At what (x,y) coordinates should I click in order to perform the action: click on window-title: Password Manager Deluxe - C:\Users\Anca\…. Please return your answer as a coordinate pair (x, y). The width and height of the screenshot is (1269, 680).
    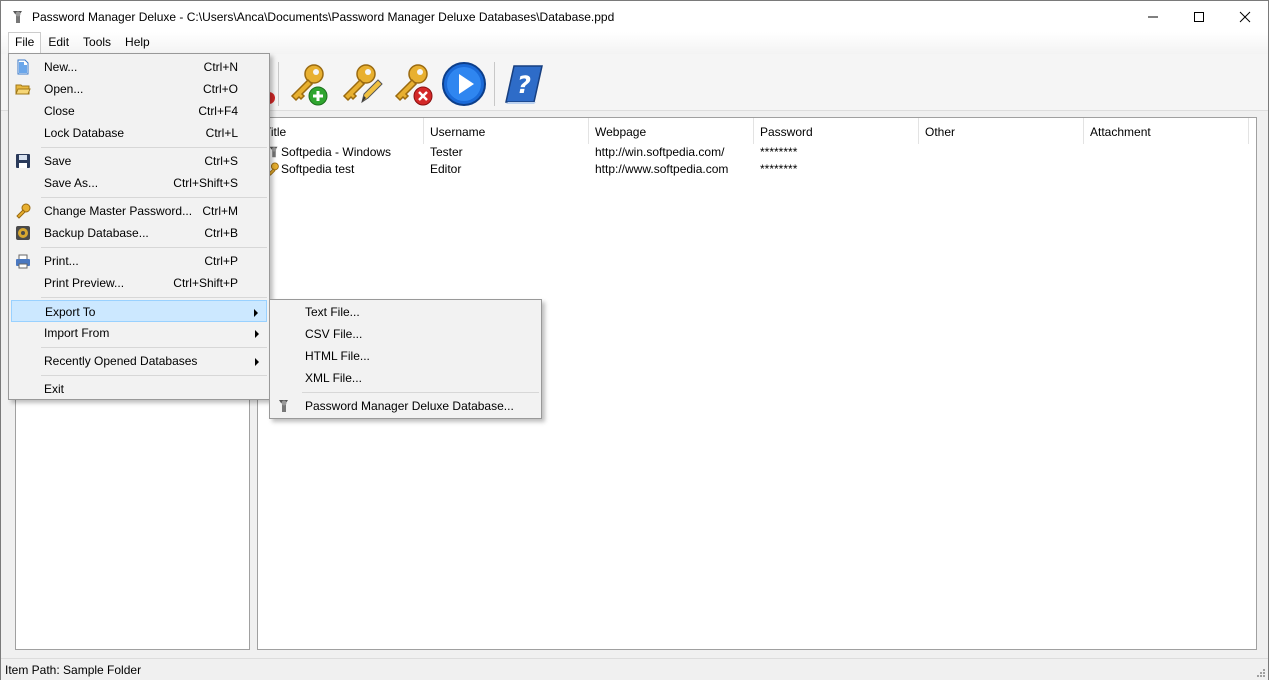
    Looking at the image, I should click on (323, 16).